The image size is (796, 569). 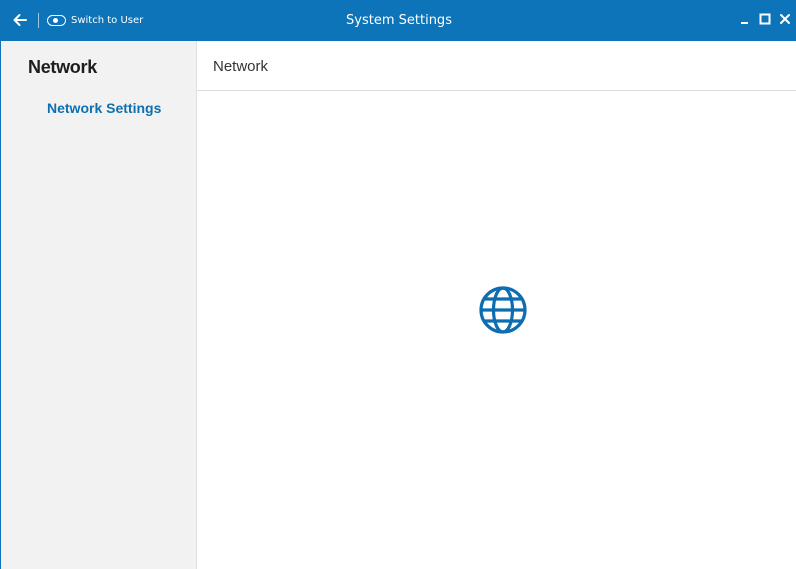 I want to click on maximize-icon, so click(x=765, y=19).